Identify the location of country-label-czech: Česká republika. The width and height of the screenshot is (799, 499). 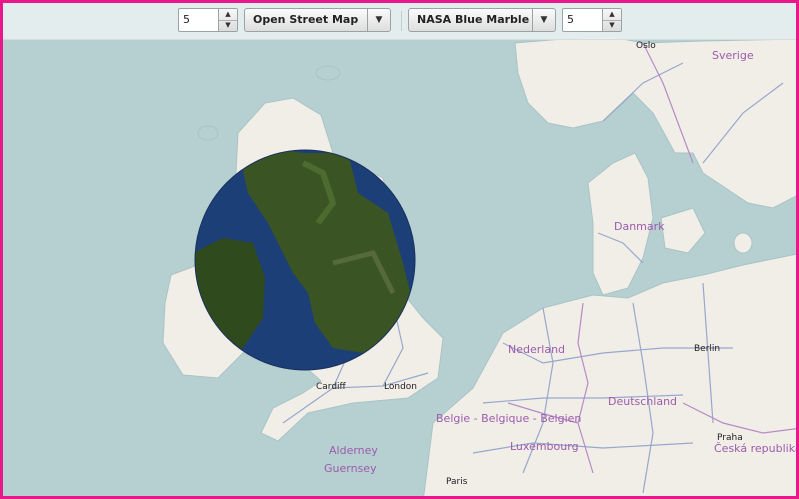
(756, 448).